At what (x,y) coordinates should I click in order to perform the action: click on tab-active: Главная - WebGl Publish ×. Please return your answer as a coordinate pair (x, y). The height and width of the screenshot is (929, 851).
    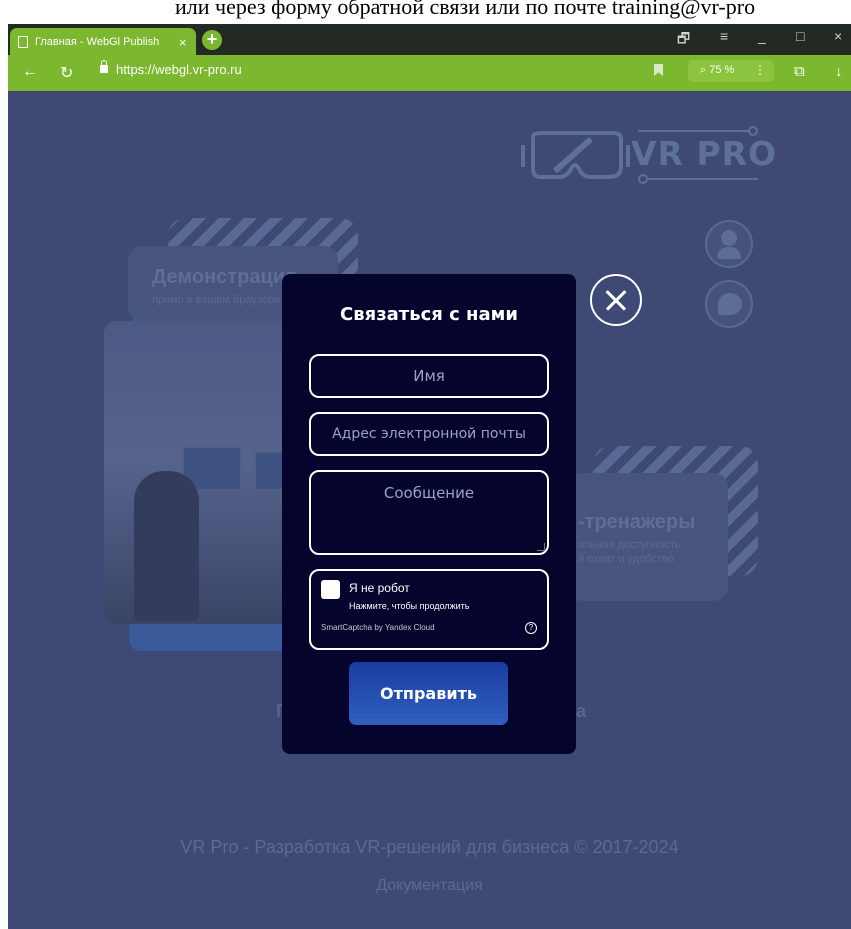
    Looking at the image, I should click on (103, 42).